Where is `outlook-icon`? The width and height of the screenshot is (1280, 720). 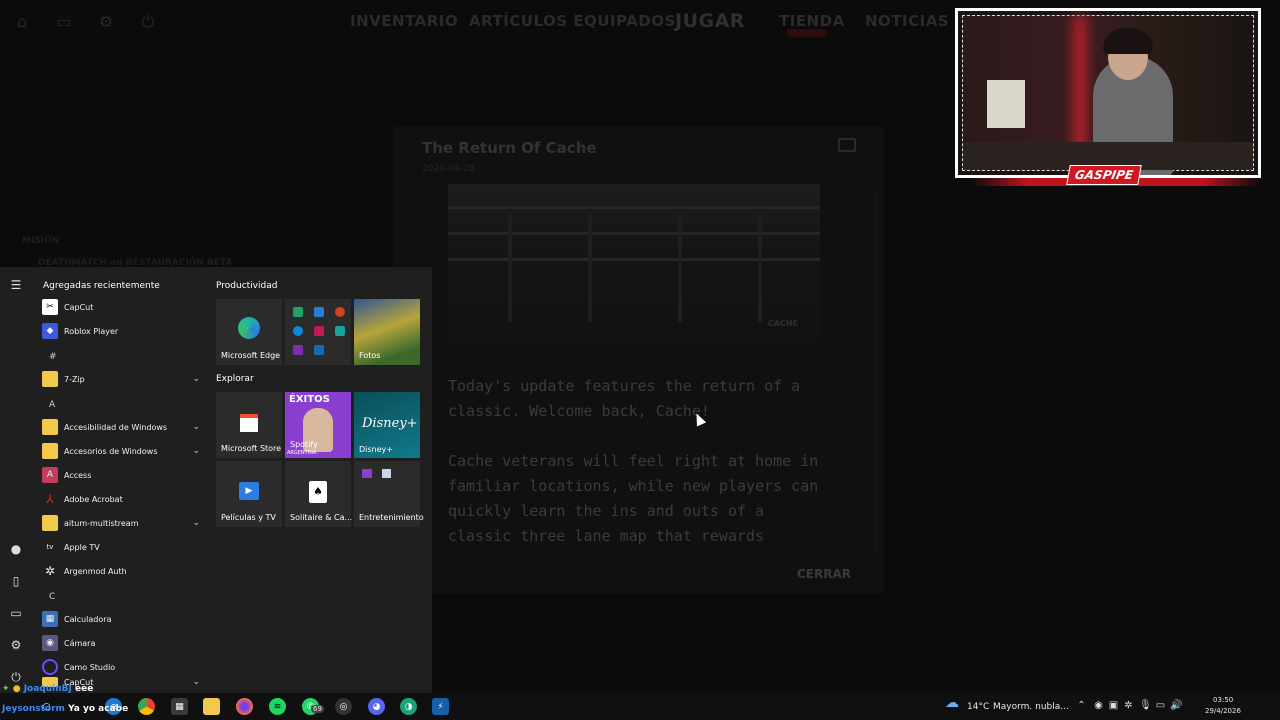 outlook-icon is located at coordinates (319, 350).